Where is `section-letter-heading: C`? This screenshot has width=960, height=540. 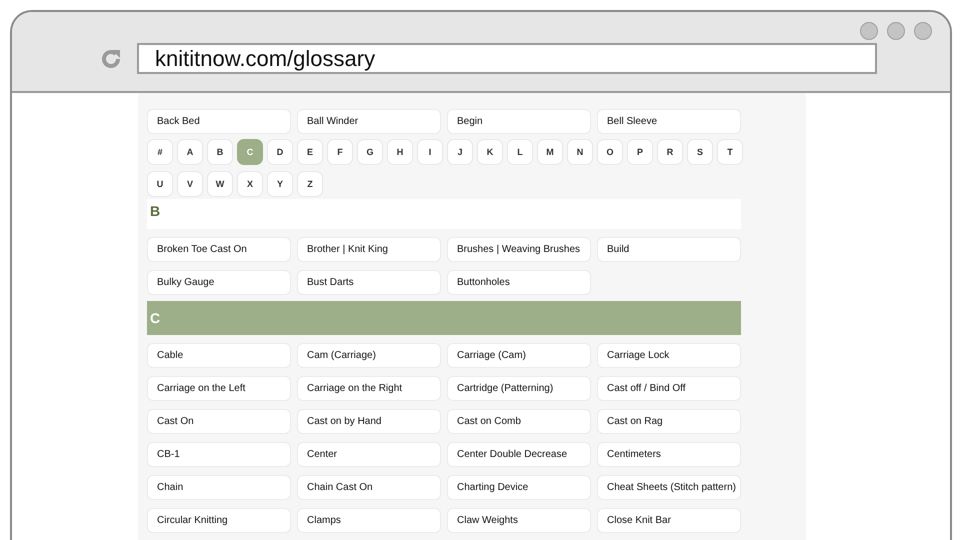 section-letter-heading: C is located at coordinates (444, 318).